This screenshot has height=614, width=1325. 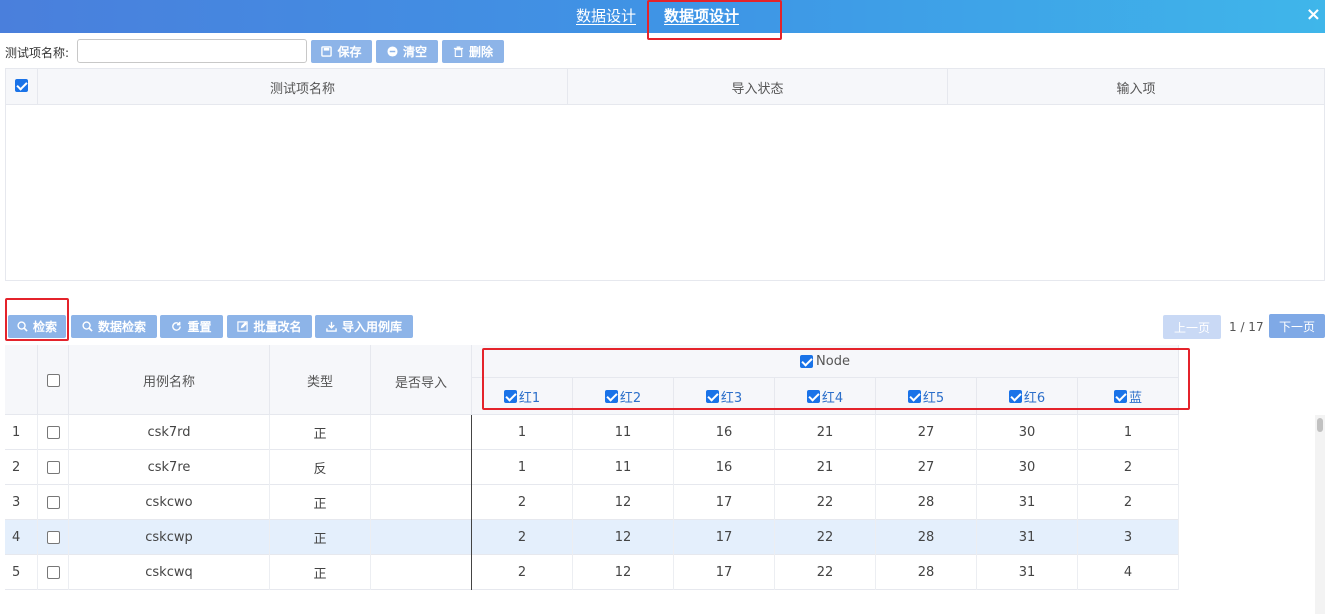 I want to click on reset-button: 重置, so click(x=191, y=326).